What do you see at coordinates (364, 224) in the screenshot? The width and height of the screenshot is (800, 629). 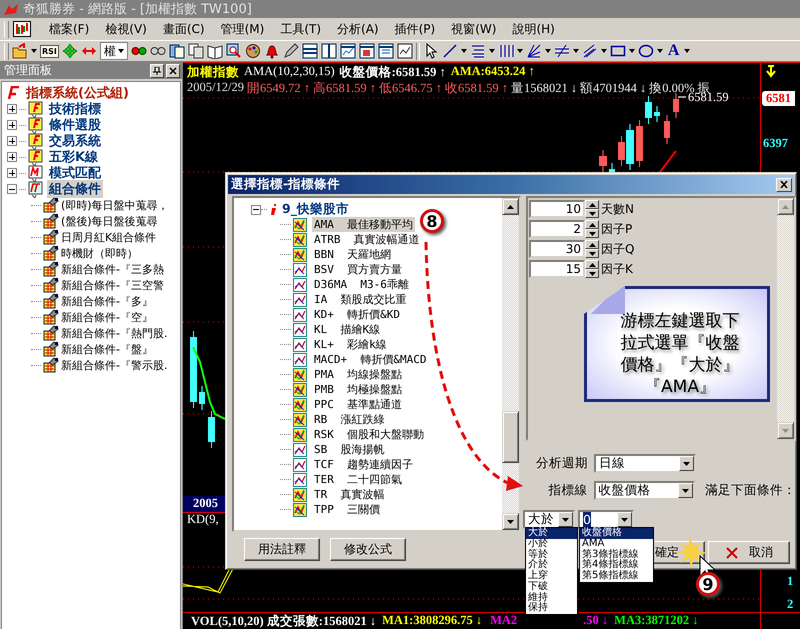 I see `list-item: AMA 最佳移動平均` at bounding box center [364, 224].